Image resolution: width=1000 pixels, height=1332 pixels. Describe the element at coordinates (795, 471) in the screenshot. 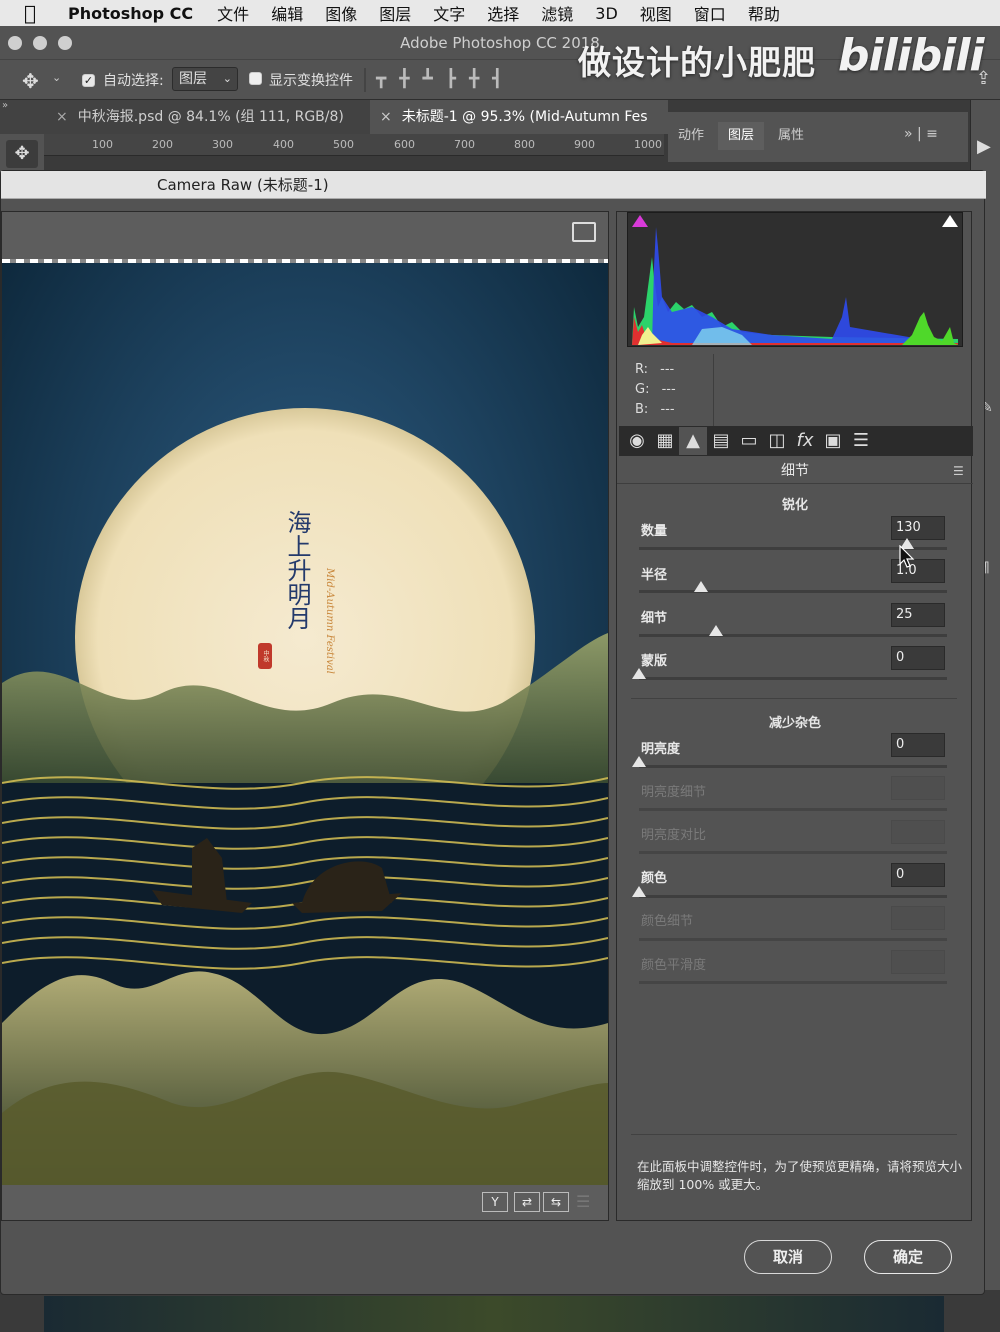

I see `panel-title-text: 细节` at that location.